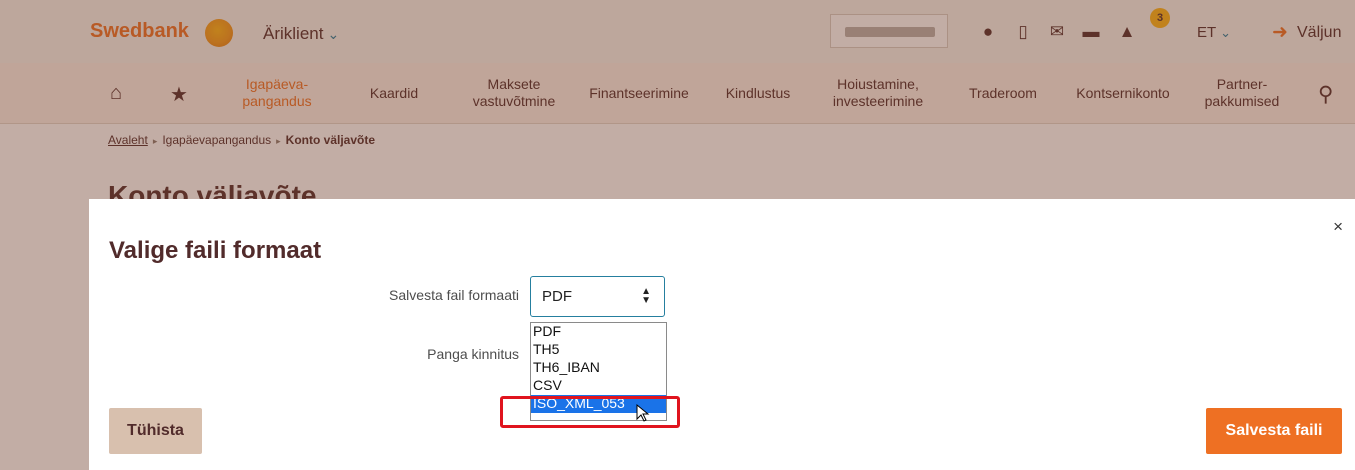 This screenshot has width=1355, height=470. What do you see at coordinates (646, 296) in the screenshot?
I see `select-arrows-icon: ▲ ▼` at bounding box center [646, 296].